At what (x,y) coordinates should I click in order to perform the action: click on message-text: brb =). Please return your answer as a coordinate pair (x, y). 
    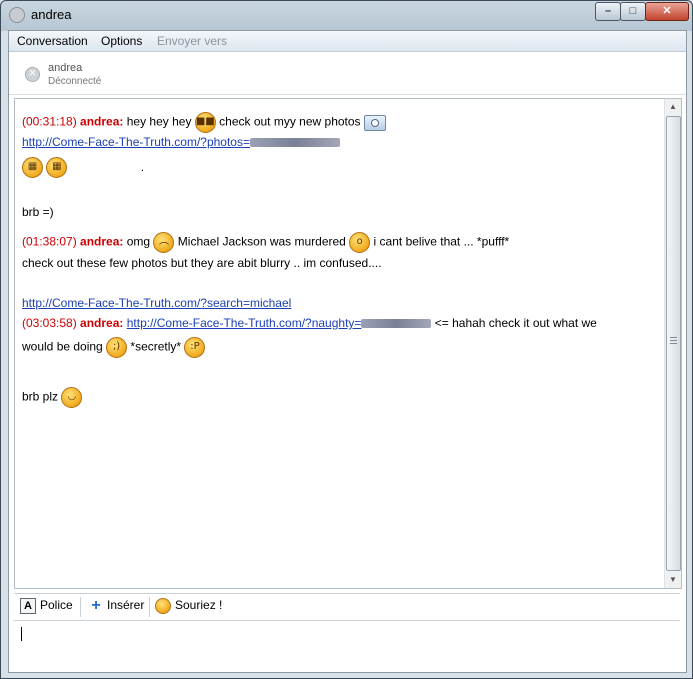
    Looking at the image, I should click on (38, 212).